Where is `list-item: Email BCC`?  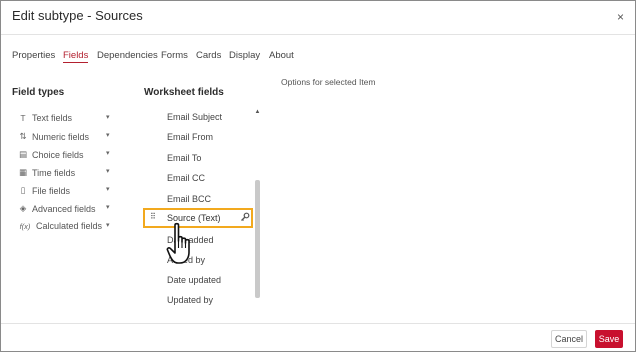
list-item: Email BCC is located at coordinates (189, 199).